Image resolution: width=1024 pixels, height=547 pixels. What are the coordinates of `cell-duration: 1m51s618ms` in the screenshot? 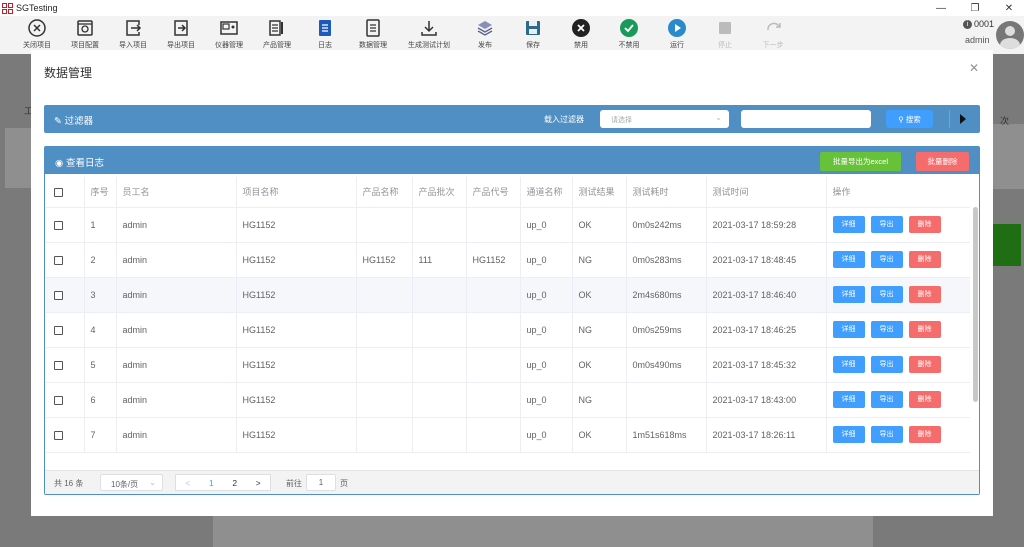 It's located at (666, 435).